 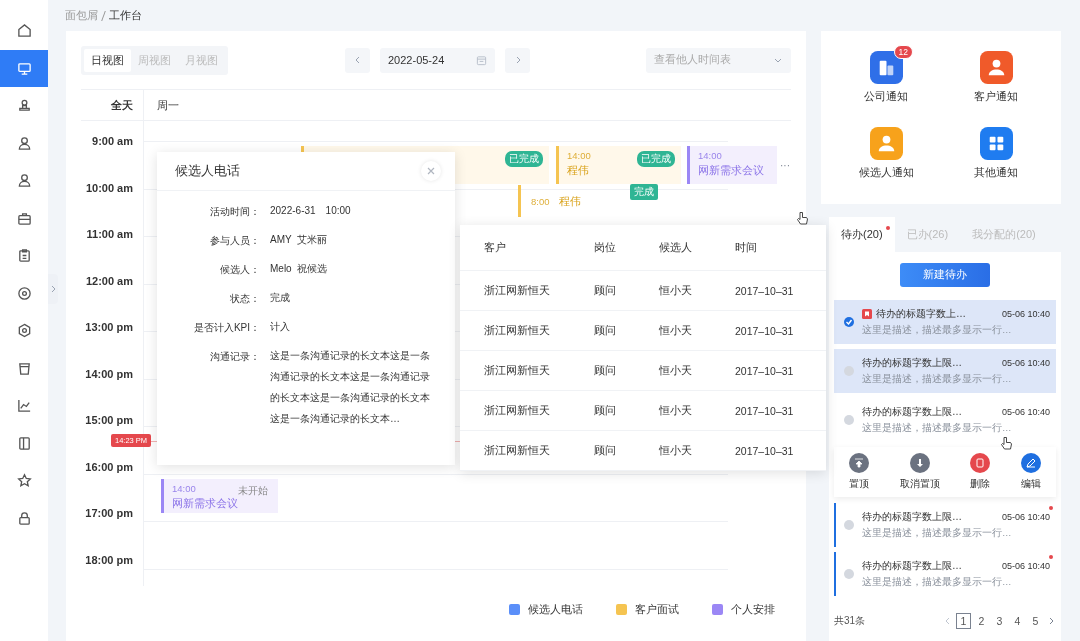 I want to click on action-button: 删除, so click(x=980, y=472).